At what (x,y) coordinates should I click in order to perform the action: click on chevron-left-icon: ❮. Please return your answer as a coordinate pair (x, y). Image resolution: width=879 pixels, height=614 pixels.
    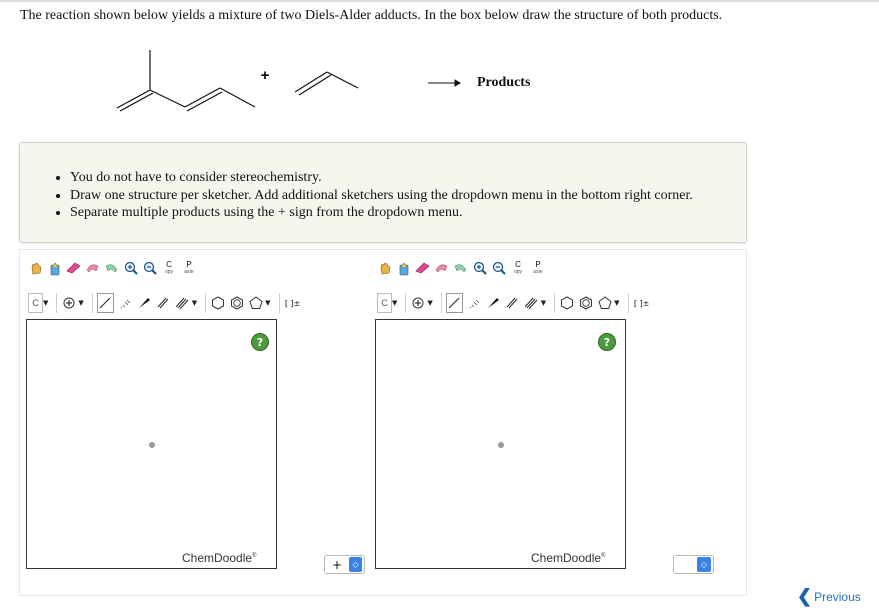
    Looking at the image, I should click on (805, 596).